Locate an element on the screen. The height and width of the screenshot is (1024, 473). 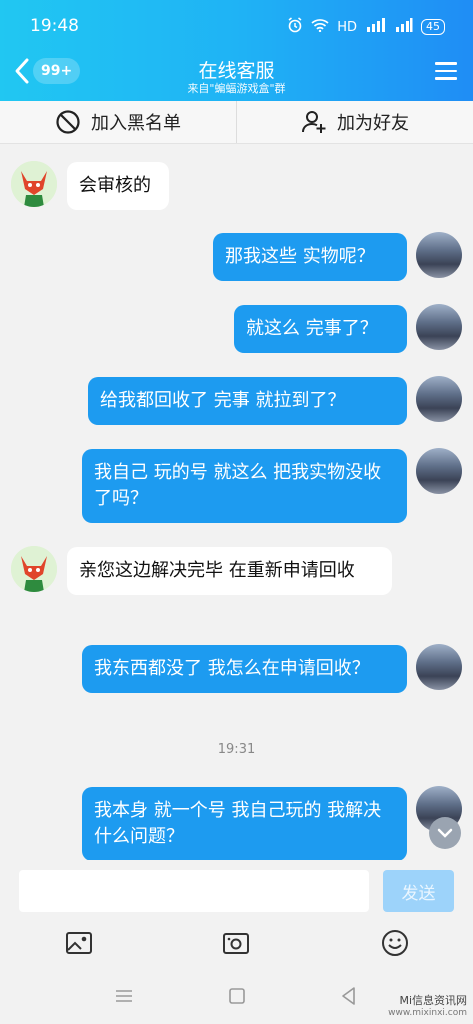
page-title: 在线客服 is located at coordinates (236, 71).